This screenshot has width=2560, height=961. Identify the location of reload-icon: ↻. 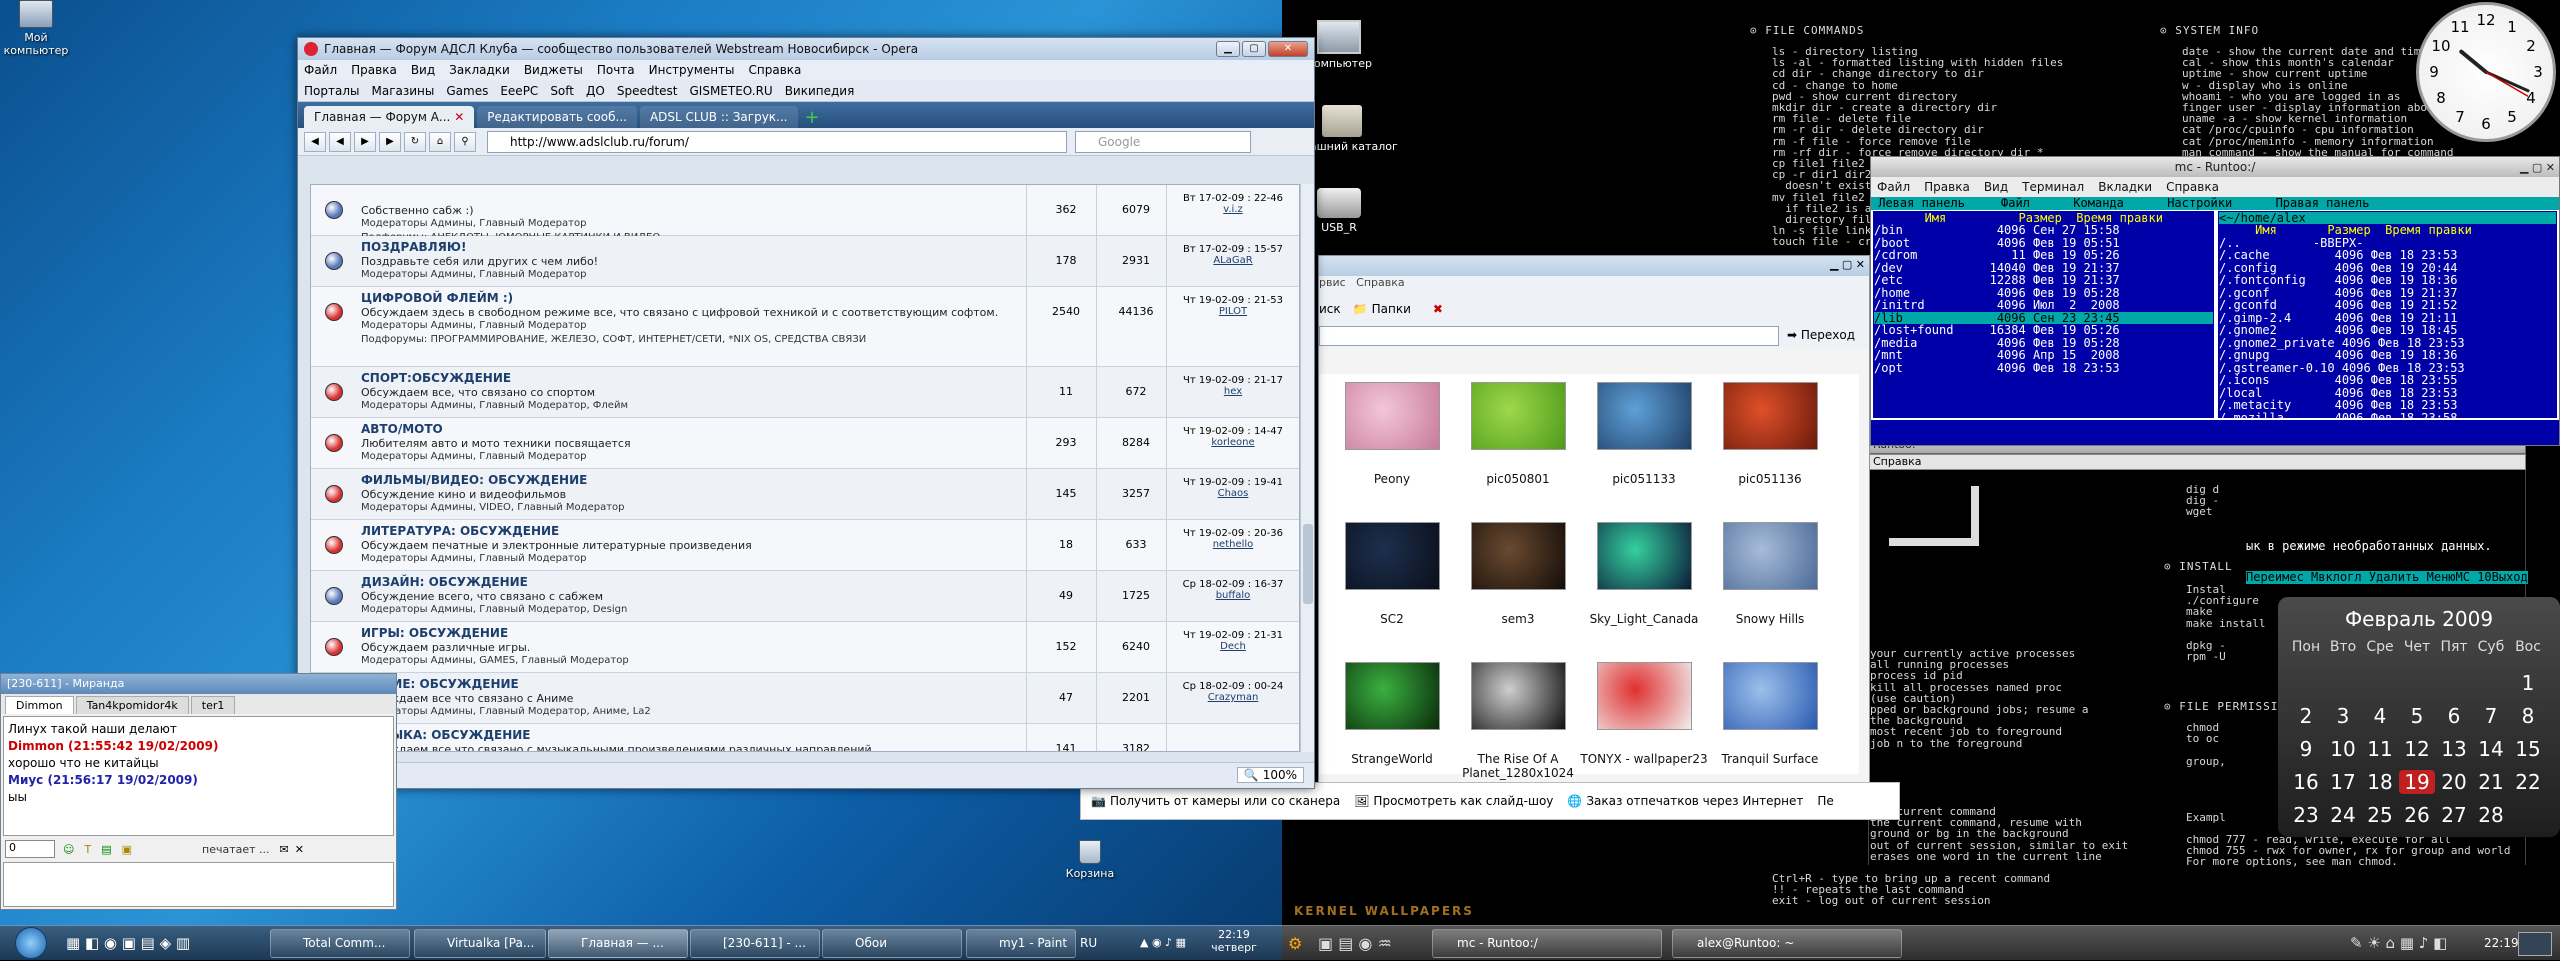
(415, 141).